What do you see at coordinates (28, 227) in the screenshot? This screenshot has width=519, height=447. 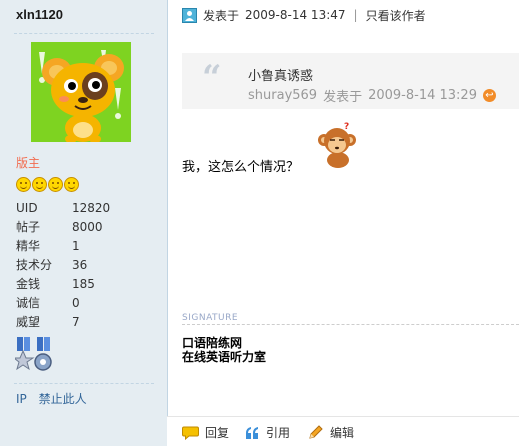 I see `stat-label: 帖子` at bounding box center [28, 227].